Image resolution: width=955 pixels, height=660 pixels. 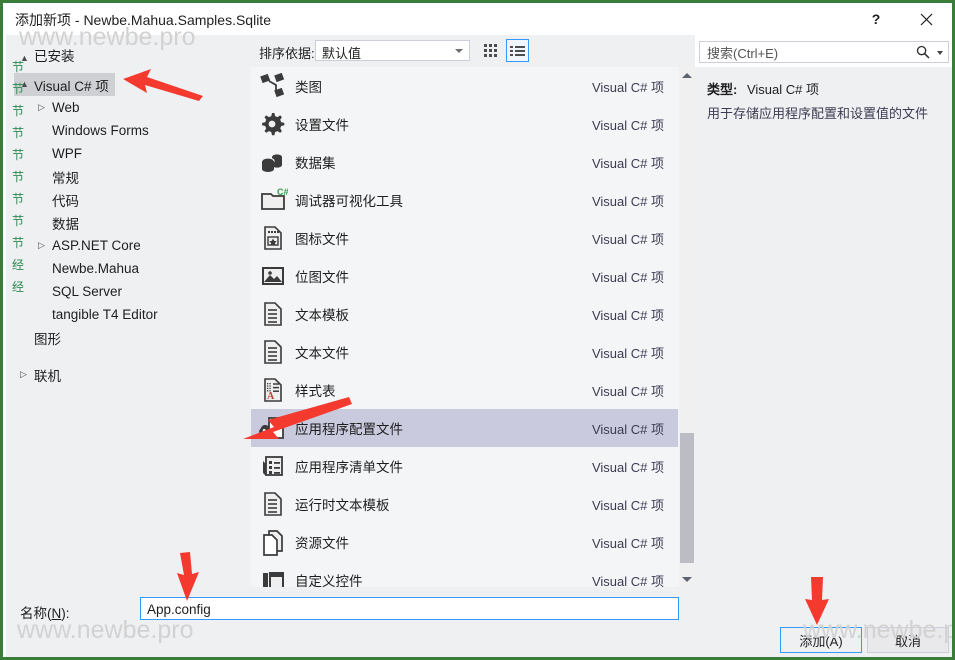 What do you see at coordinates (274, 198) in the screenshot?
I see `folder-csharp-icon: C#` at bounding box center [274, 198].